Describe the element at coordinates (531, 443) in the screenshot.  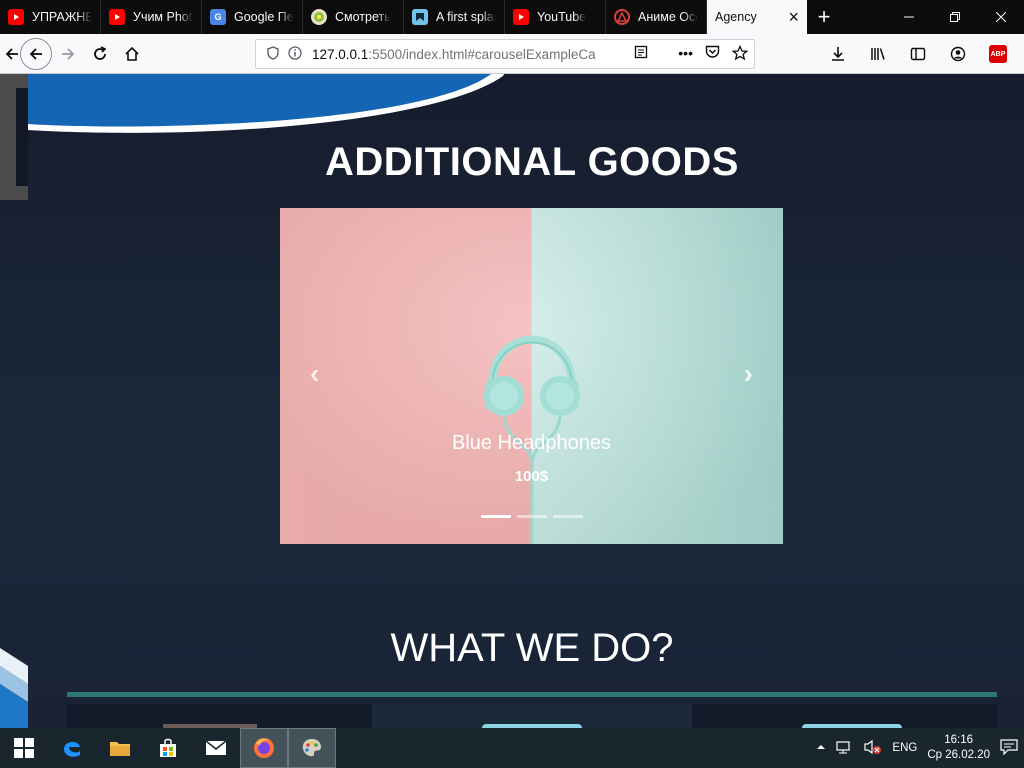
I see `product-name: Blue Headphones` at that location.